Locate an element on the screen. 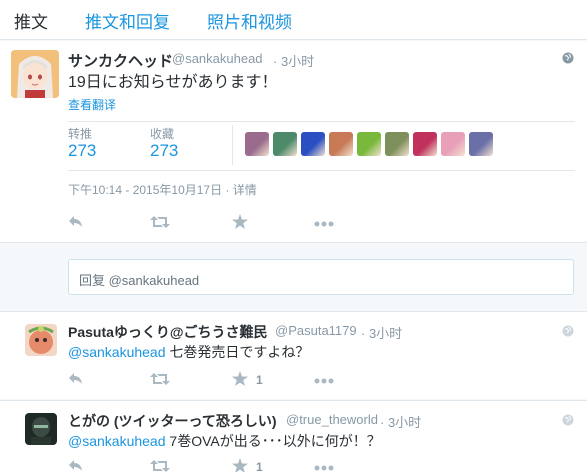  reply-text: @sankakuhead 7巻OVAが出る･･･以外に何が！？ is located at coordinates (224, 441).